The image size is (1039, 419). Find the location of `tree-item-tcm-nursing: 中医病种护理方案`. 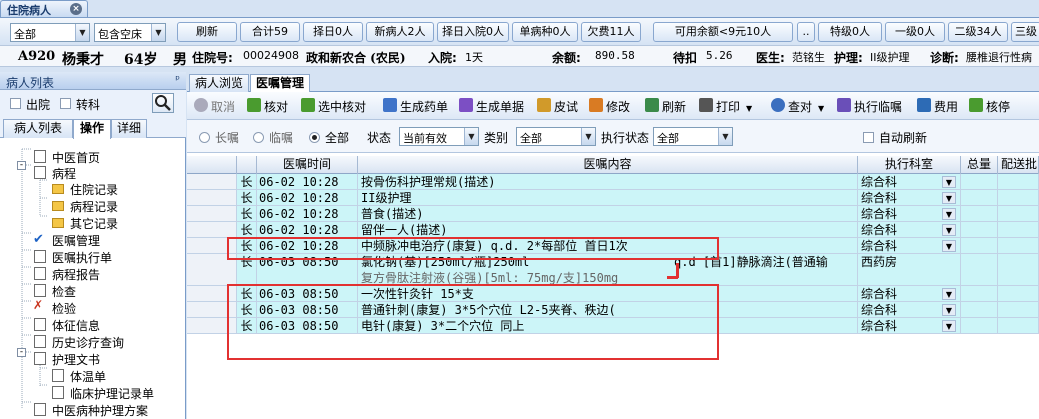

tree-item-tcm-nursing: 中医病种护理方案 is located at coordinates (100, 410).